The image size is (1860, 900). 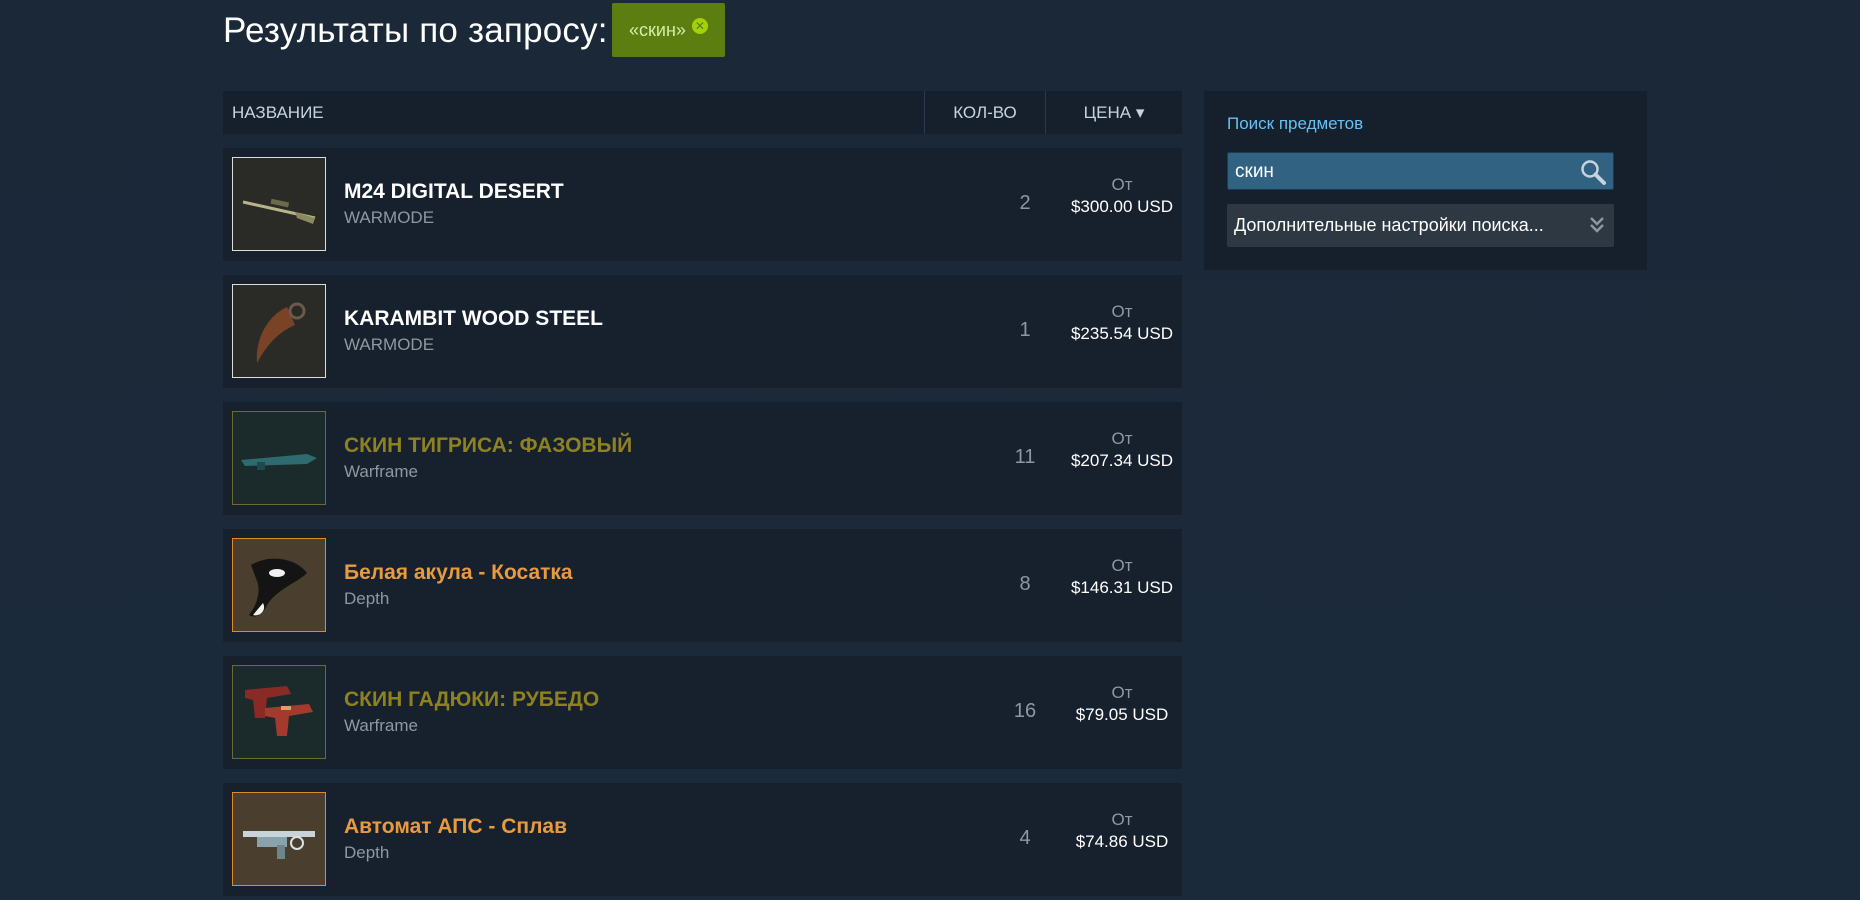 What do you see at coordinates (573, 113) in the screenshot?
I see `column-name: НАЗВАНИЕ` at bounding box center [573, 113].